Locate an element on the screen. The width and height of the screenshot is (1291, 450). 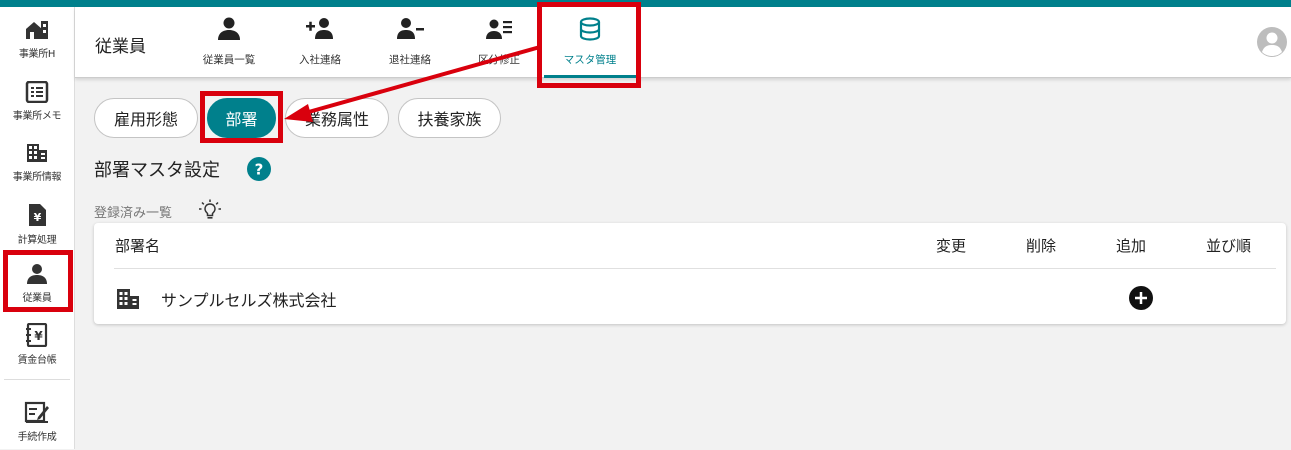
user-avatar-icon is located at coordinates (1272, 42).